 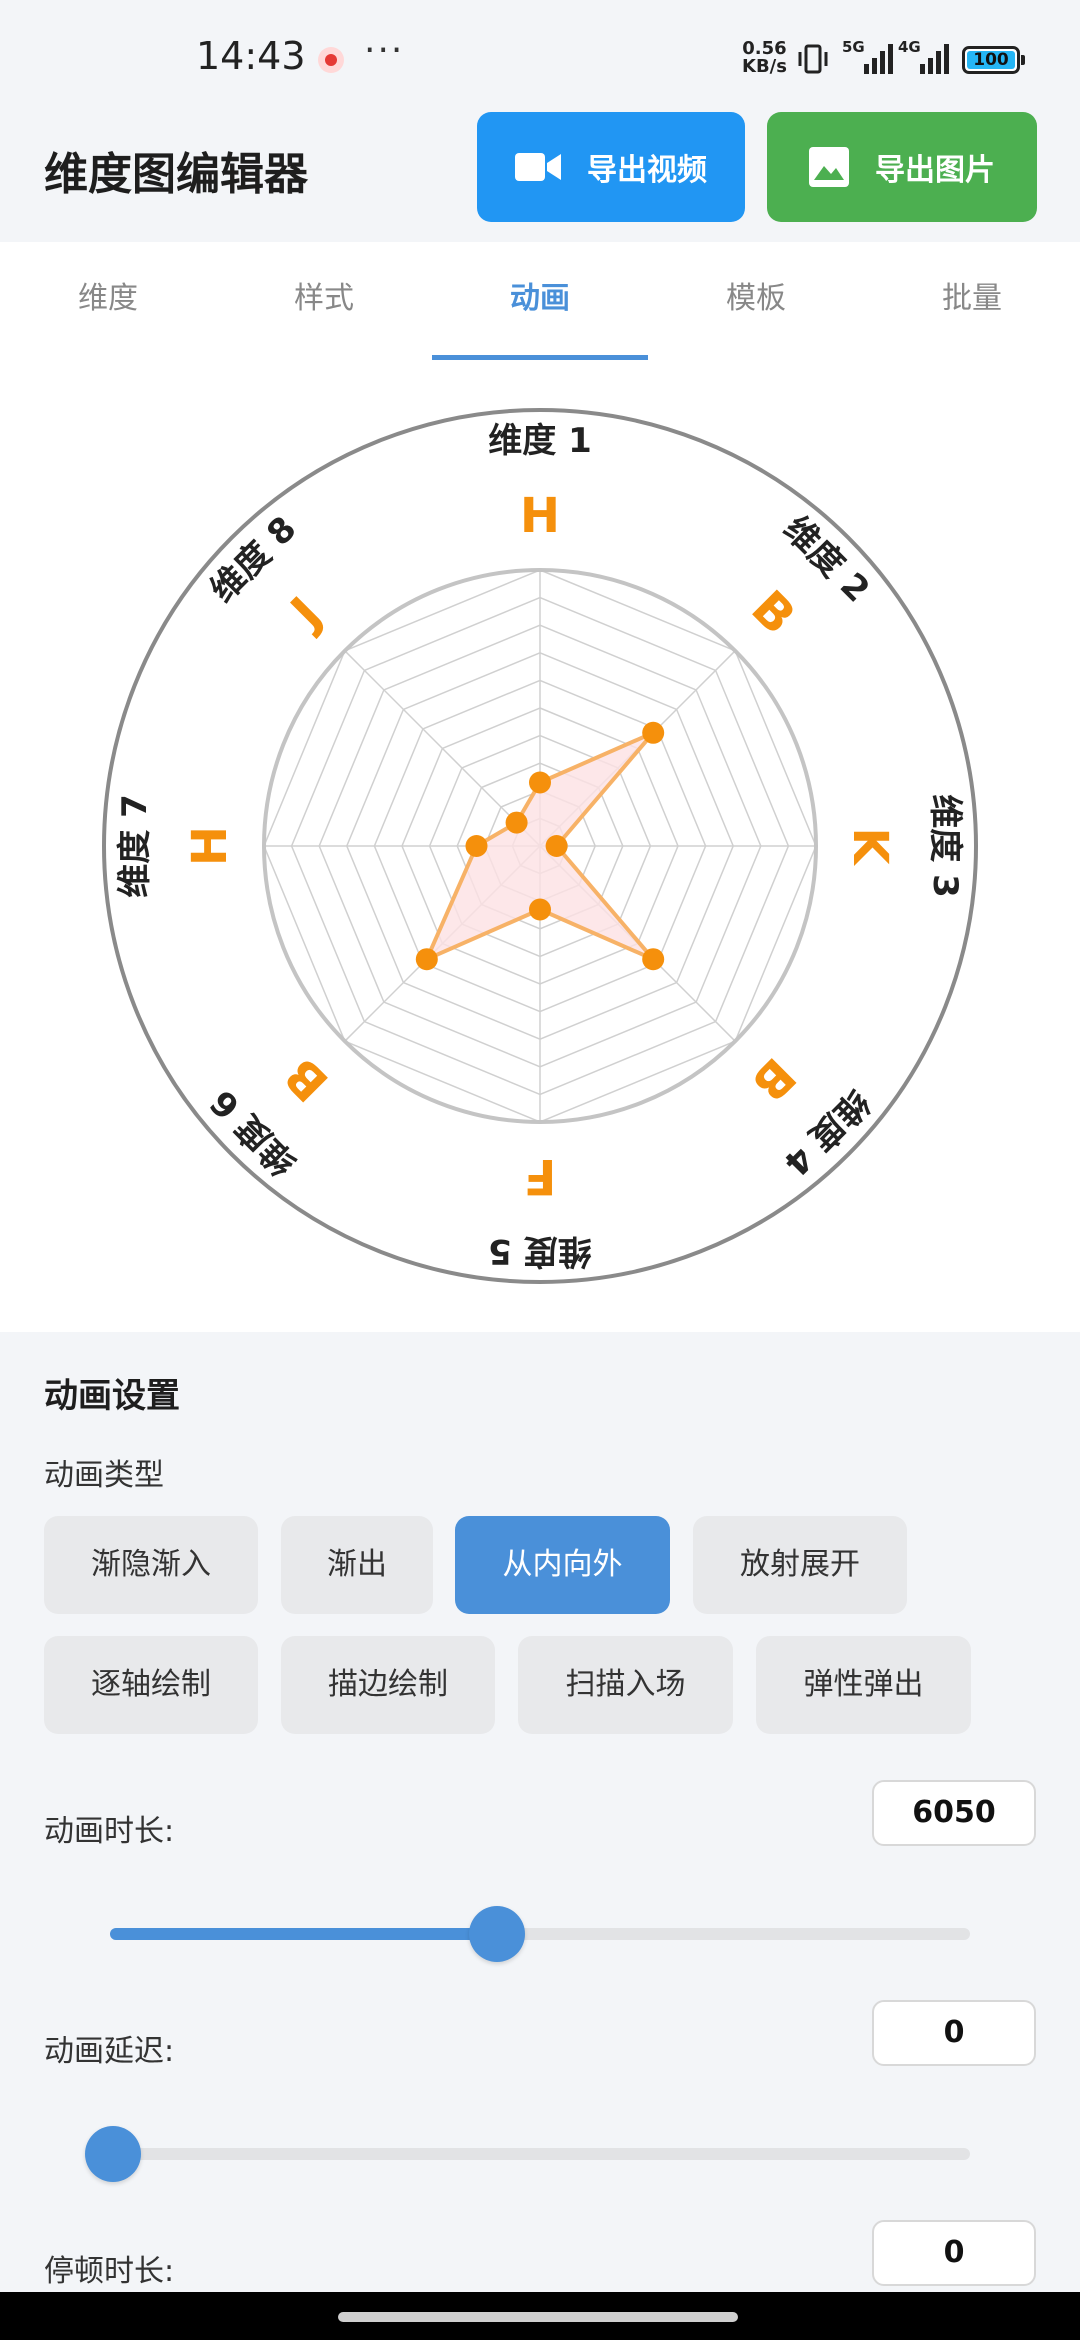 What do you see at coordinates (562, 1565) in the screenshot?
I see `anim-type-inside-out: 从内向外` at bounding box center [562, 1565].